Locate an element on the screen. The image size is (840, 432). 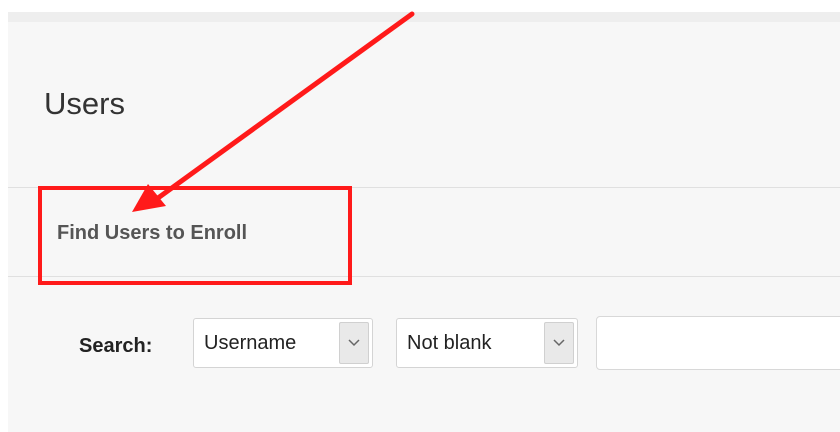
search-field-select: Username is located at coordinates (283, 343).